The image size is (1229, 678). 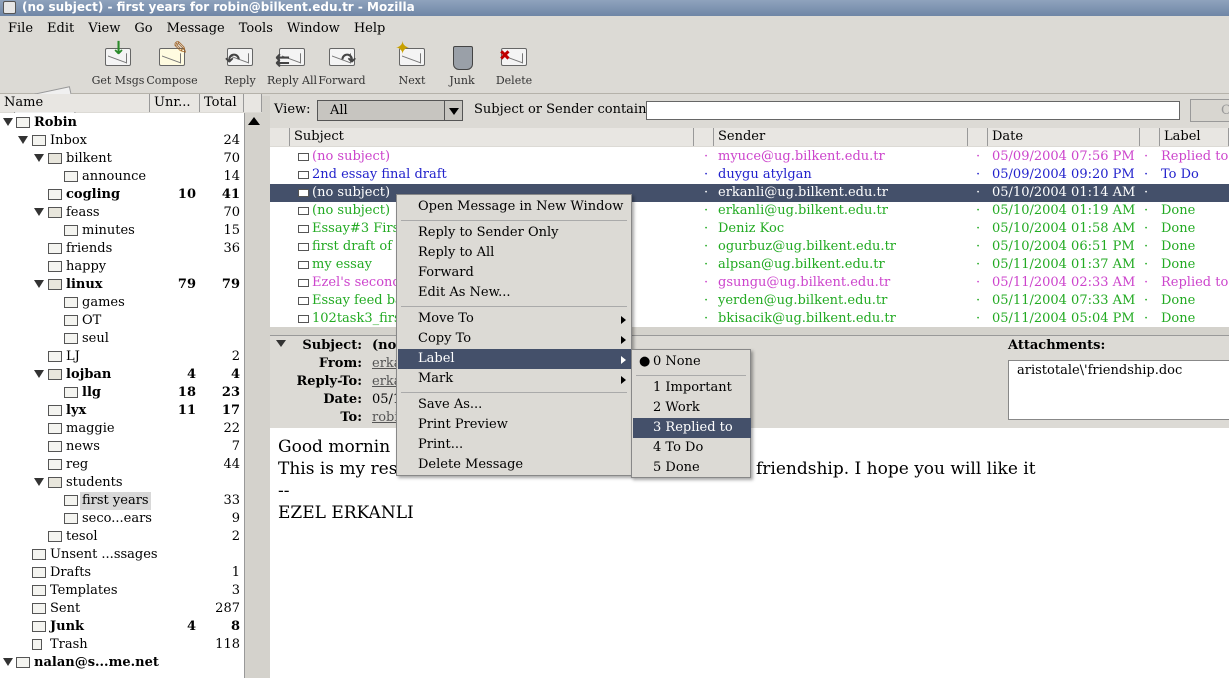 I want to click on folder-row: LJ 2, so click(x=122, y=357).